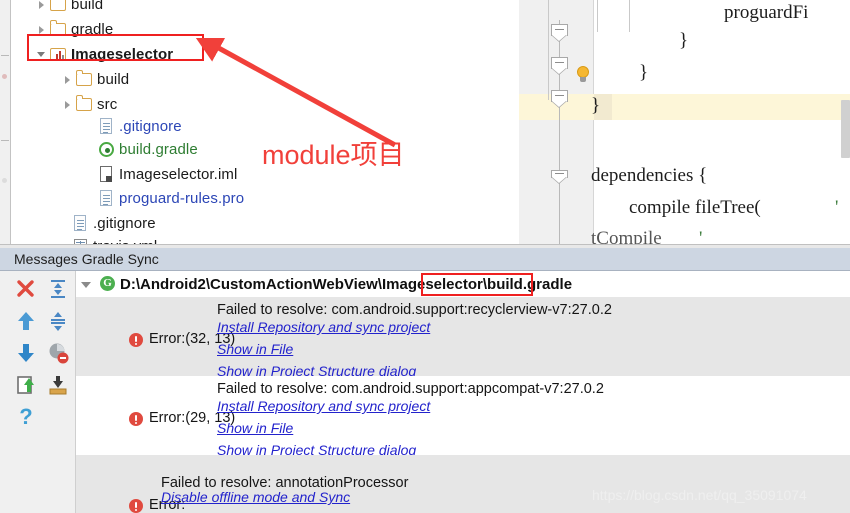 The width and height of the screenshot is (850, 513). Describe the element at coordinates (845, 129) in the screenshot. I see `editor-scrollbar` at that location.